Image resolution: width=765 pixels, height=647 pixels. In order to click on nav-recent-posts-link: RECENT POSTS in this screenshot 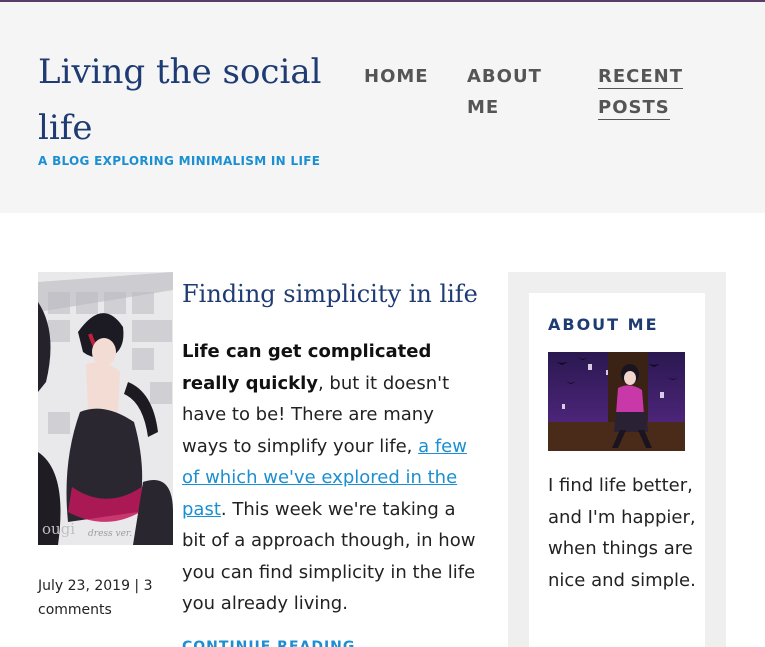, I will do `click(653, 92)`.